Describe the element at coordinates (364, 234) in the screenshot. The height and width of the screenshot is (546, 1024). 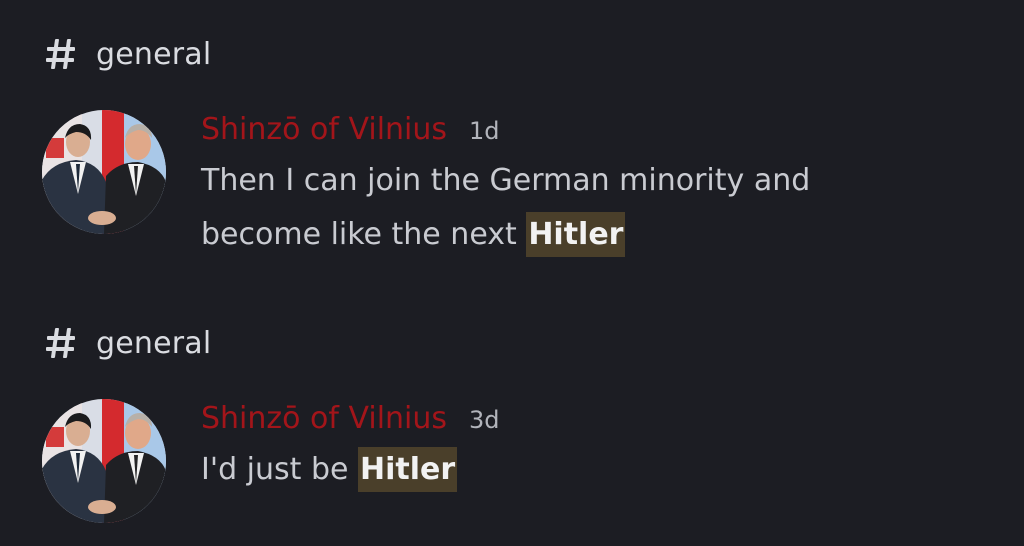
I see `message-text: become like the next` at that location.